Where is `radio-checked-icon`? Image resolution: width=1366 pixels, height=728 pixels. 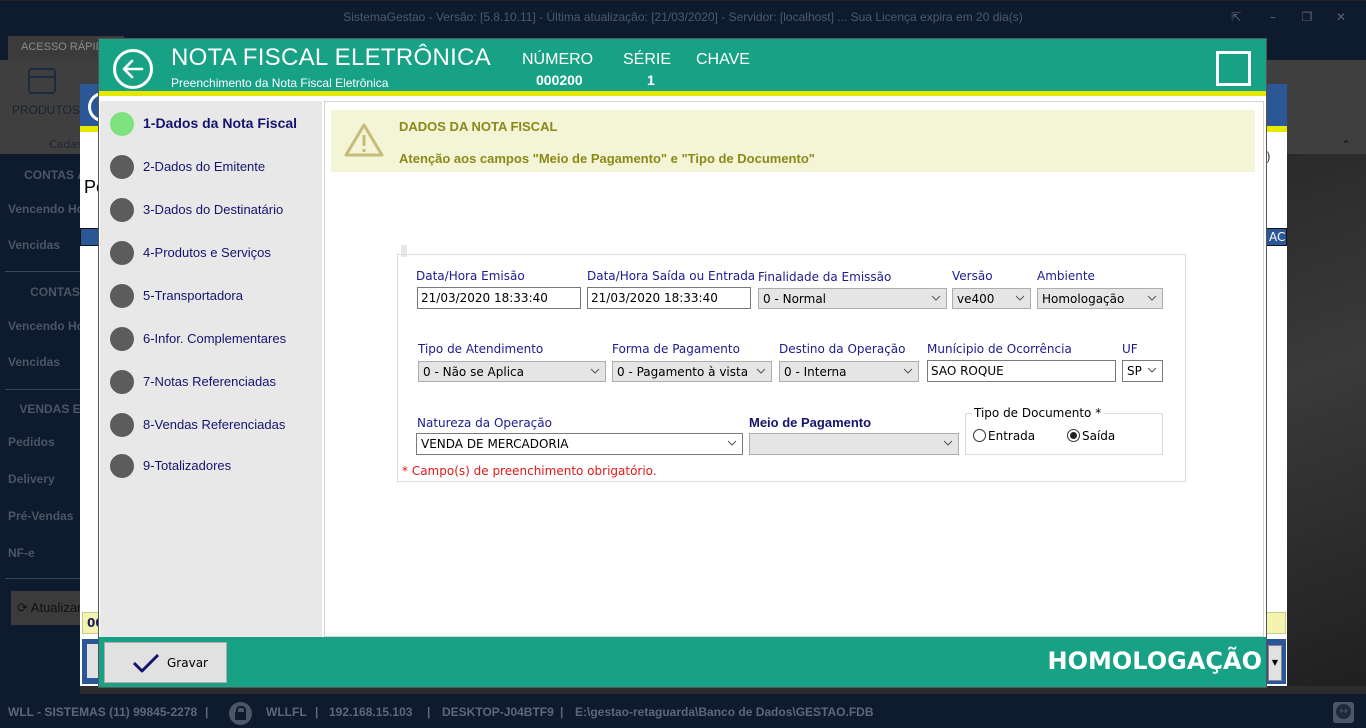 radio-checked-icon is located at coordinates (1073, 435).